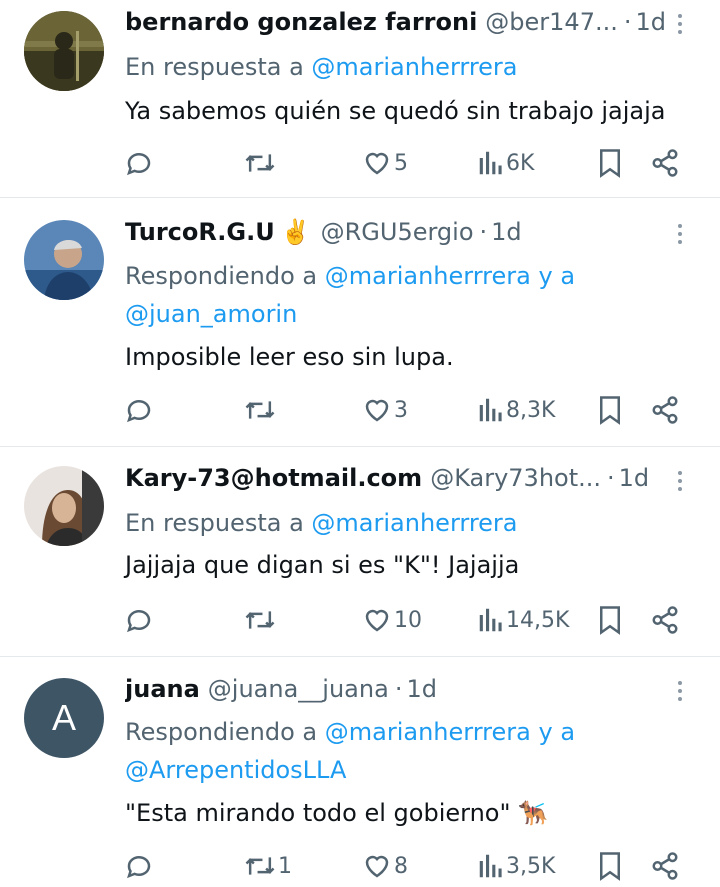 This screenshot has height=887, width=720. Describe the element at coordinates (162, 689) in the screenshot. I see `display-name: juana` at that location.